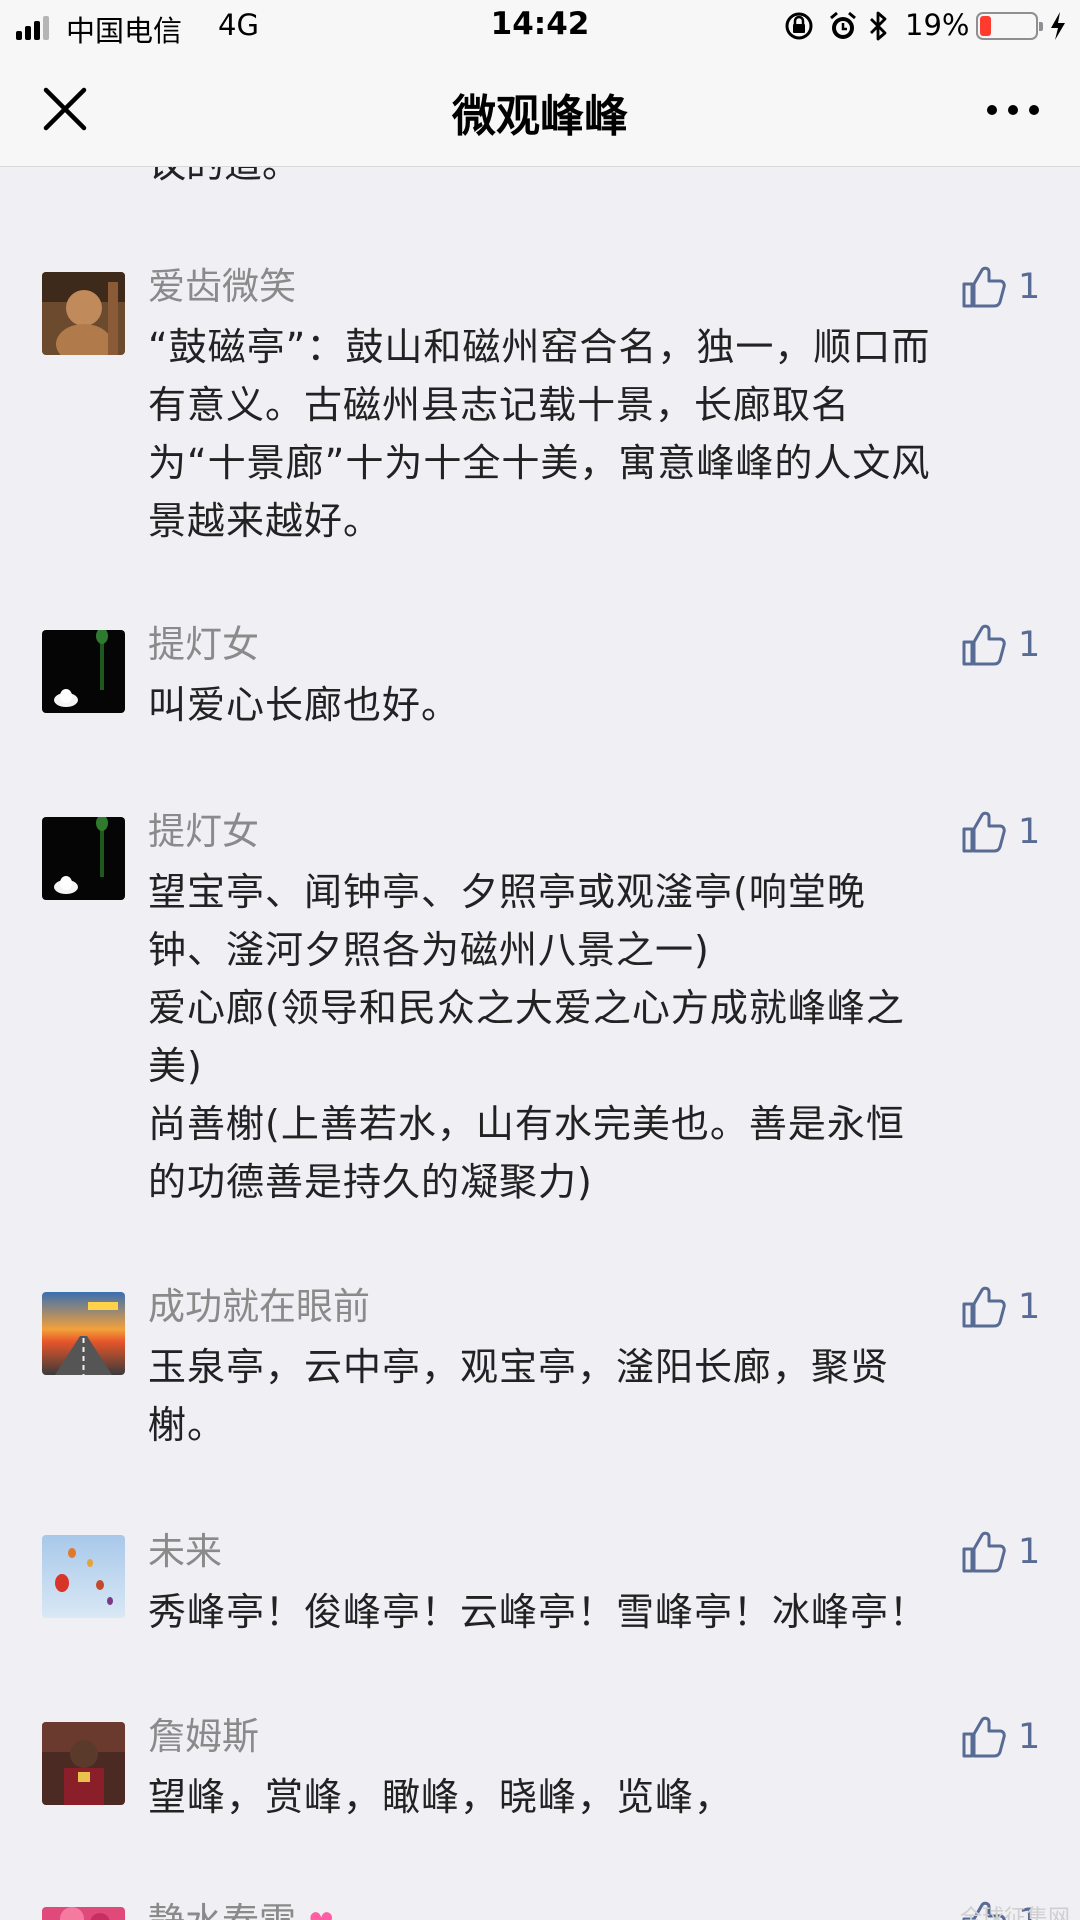 This screenshot has height=1920, width=1080. Describe the element at coordinates (185, 1552) in the screenshot. I see `comment-nickname: 未来` at that location.